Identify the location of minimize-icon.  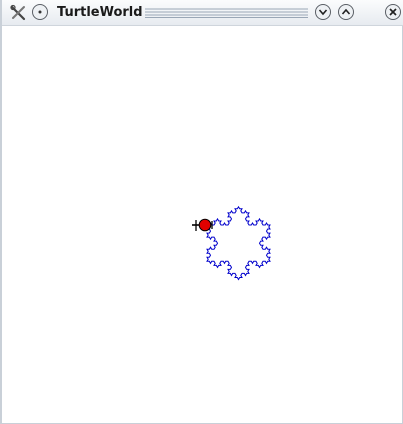
(323, 12).